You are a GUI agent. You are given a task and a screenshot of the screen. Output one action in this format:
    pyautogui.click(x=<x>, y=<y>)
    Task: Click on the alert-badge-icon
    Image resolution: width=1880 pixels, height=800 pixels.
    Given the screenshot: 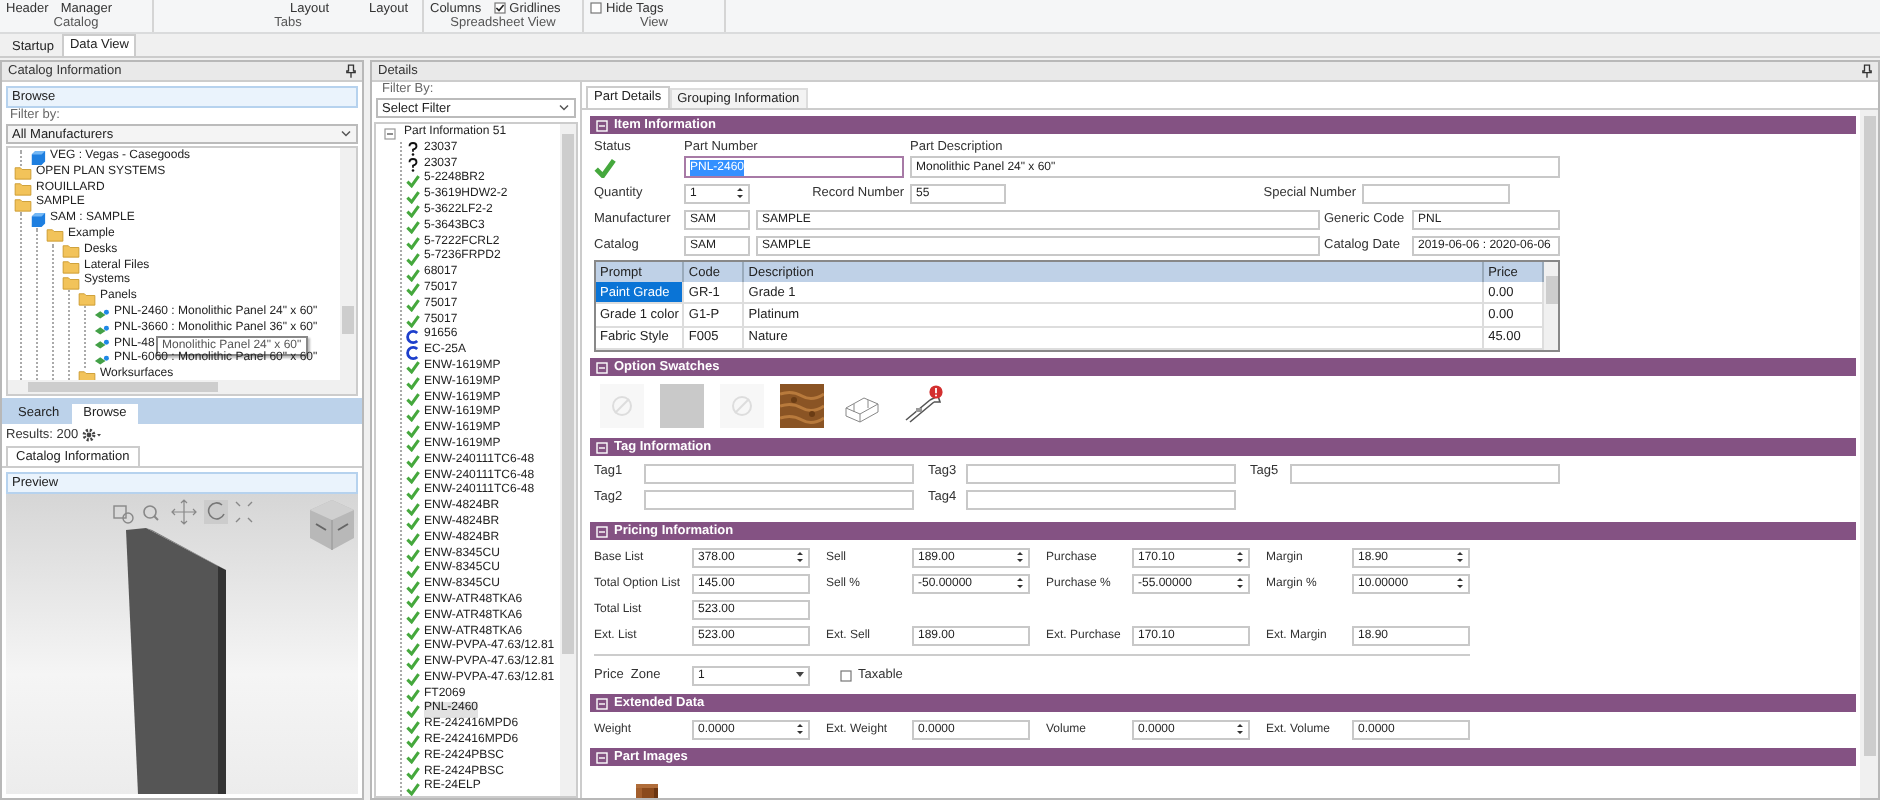 What is the action you would take?
    pyautogui.click(x=936, y=392)
    